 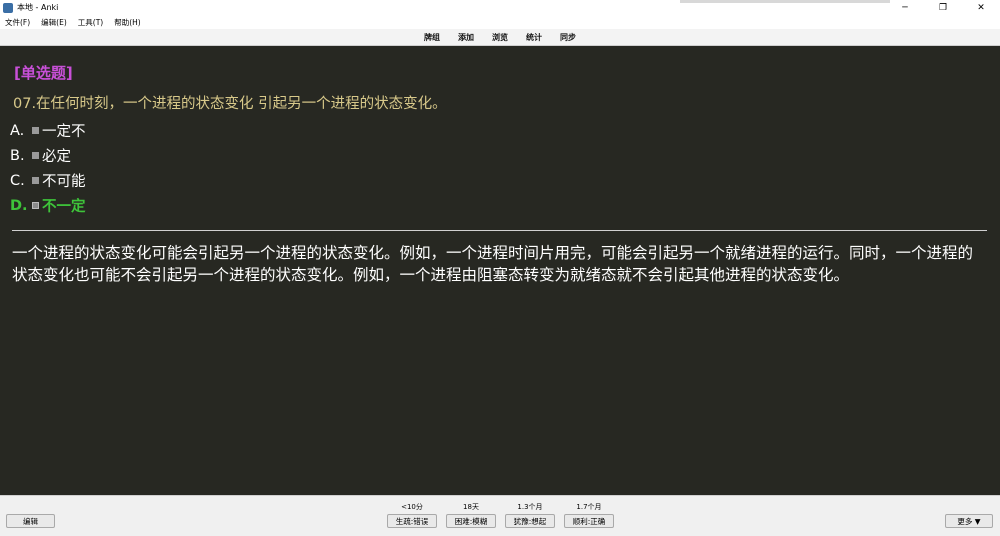 I want to click on toolbar-add: 添加, so click(x=466, y=37).